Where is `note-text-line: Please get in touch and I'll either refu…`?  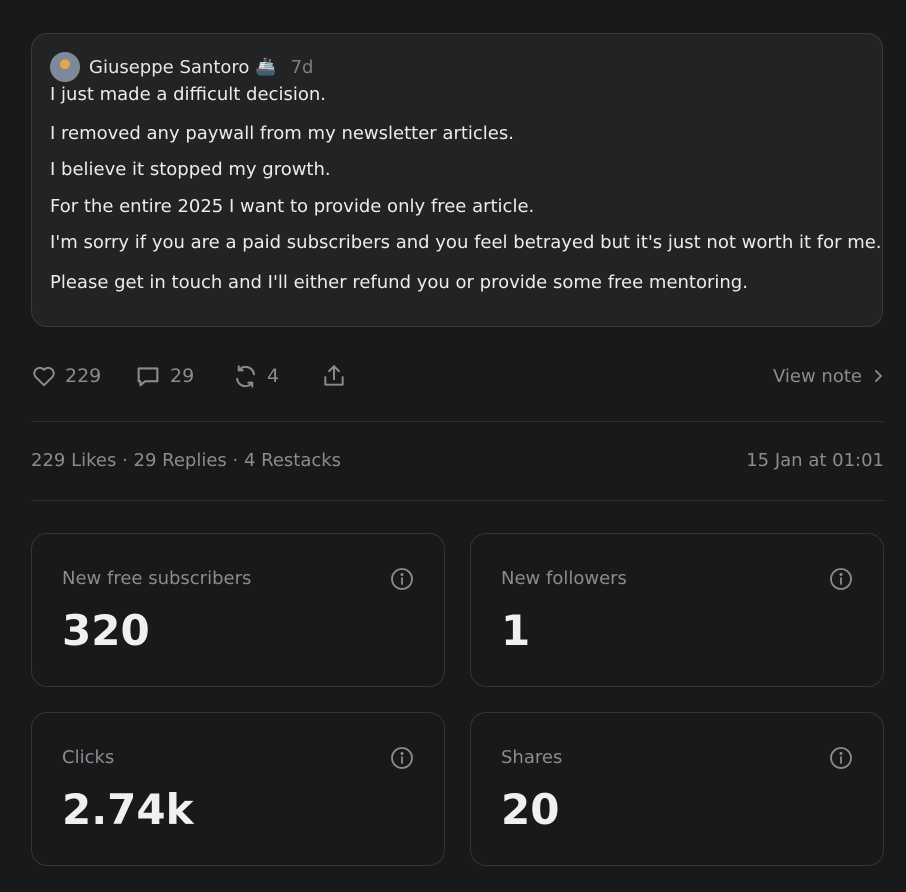
note-text-line: Please get in touch and I'll either refu… is located at coordinates (399, 282).